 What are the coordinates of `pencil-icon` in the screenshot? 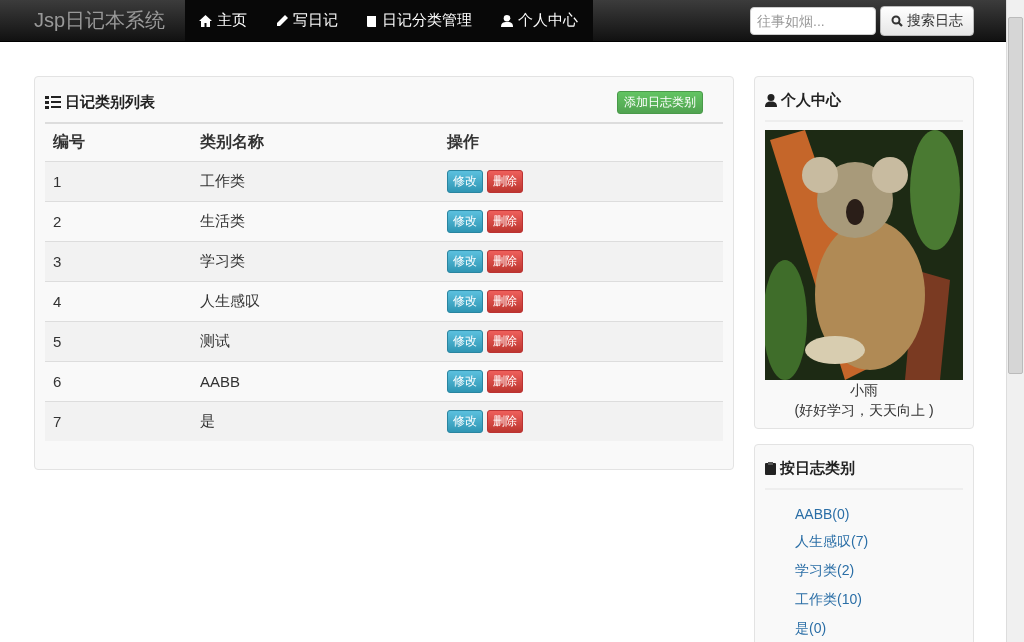 It's located at (282, 20).